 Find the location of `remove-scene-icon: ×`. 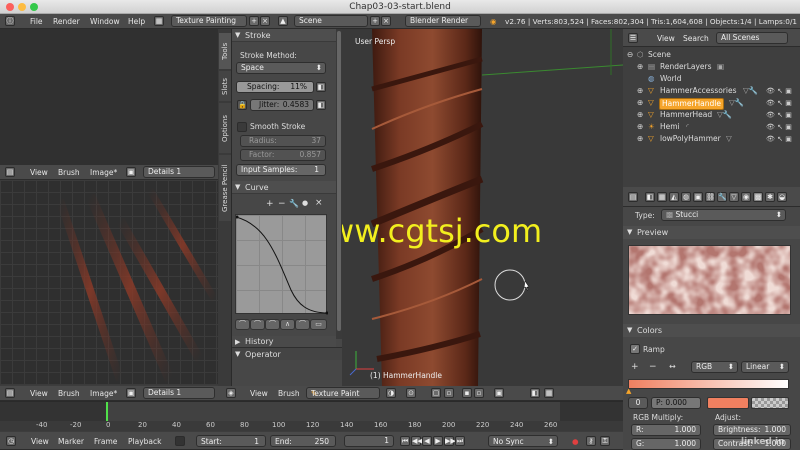

remove-scene-icon: × is located at coordinates (386, 21).